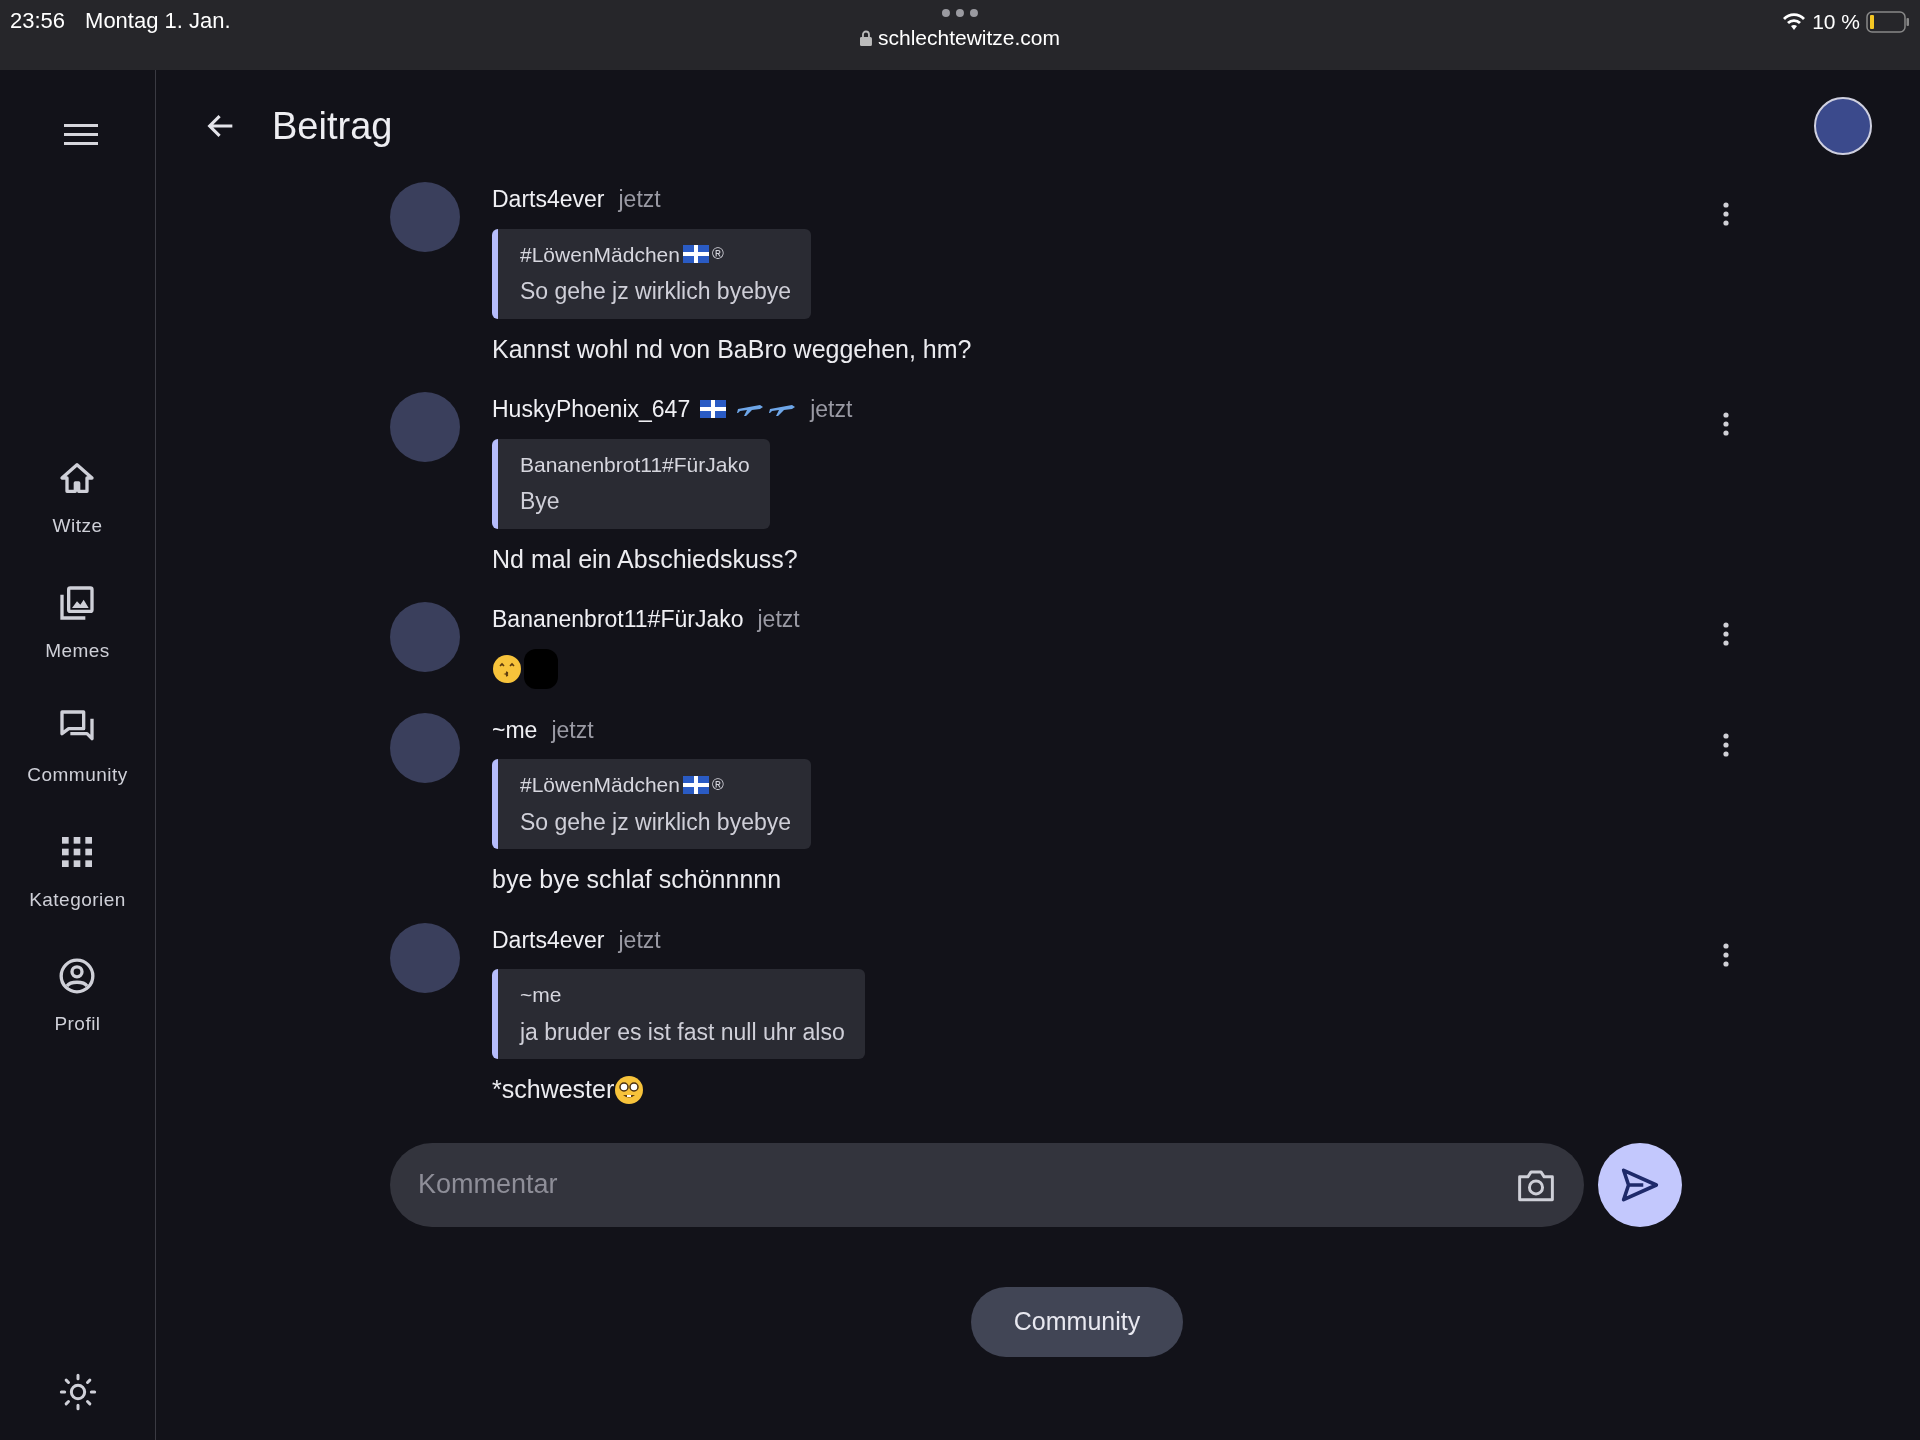 This screenshot has width=1920, height=1440. I want to click on menu-icon, so click(80, 135).